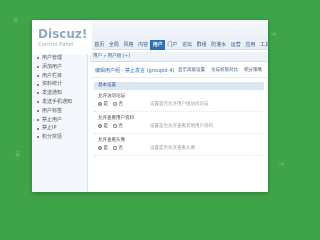  What do you see at coordinates (172, 148) in the screenshot?
I see `setting-hint: 设置是否允许查看头像` at bounding box center [172, 148].